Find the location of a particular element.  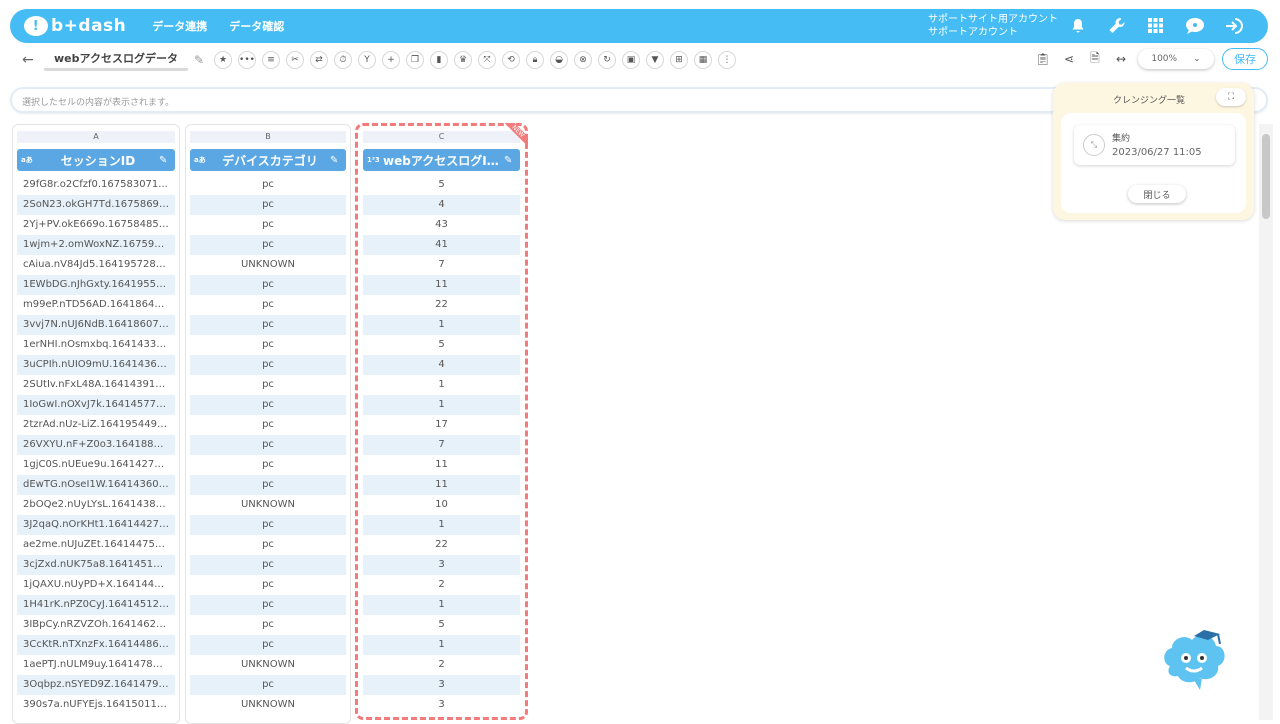

edit-title-icon: ✎ is located at coordinates (199, 60).